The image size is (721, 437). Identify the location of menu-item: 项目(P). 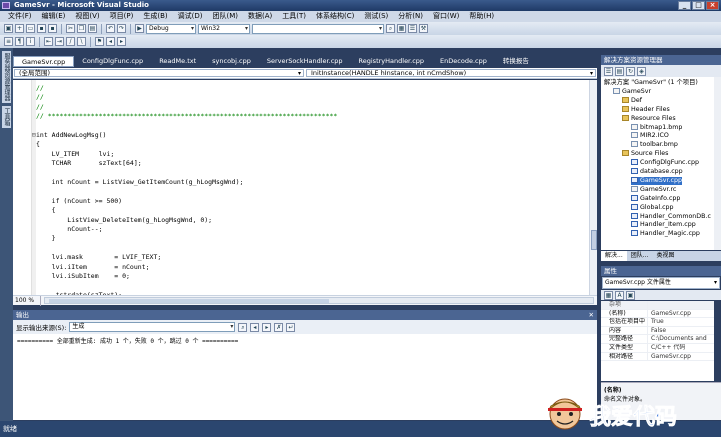
(122, 16).